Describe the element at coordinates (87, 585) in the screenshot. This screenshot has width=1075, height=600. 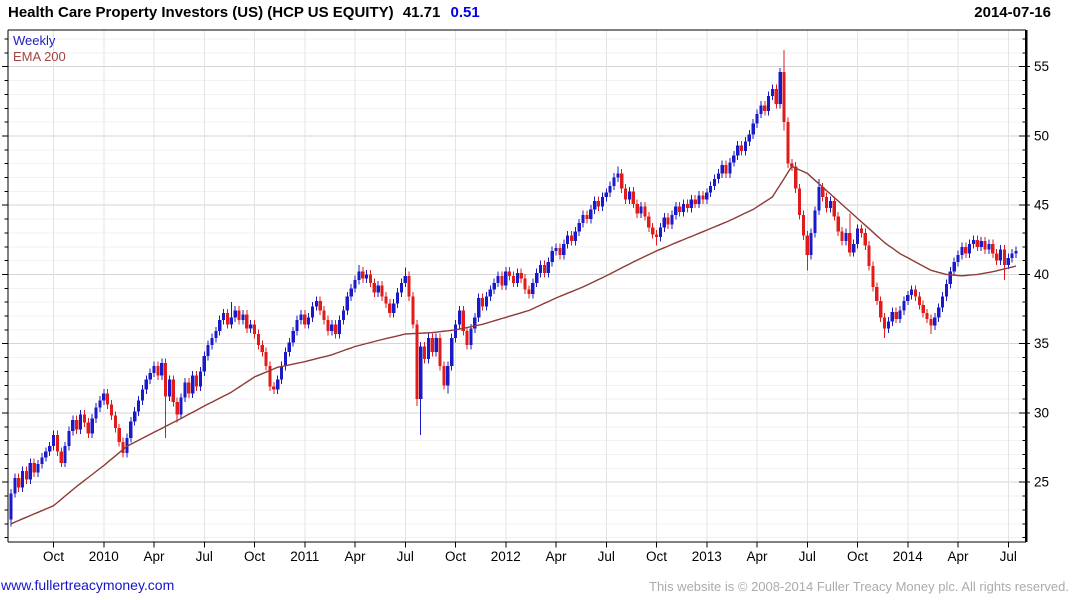
I see `fullertreacymoney-link: www.fullertreacymoney.com` at that location.